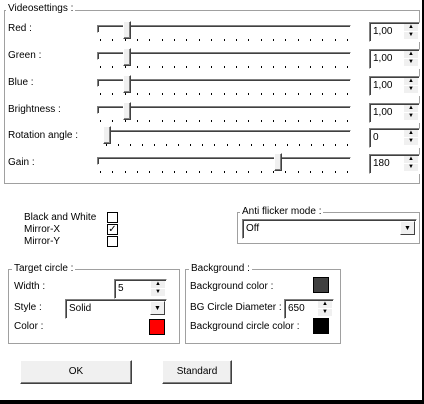 This screenshot has height=404, width=424. What do you see at coordinates (227, 139) in the screenshot?
I see `rotation-angle-slider` at bounding box center [227, 139].